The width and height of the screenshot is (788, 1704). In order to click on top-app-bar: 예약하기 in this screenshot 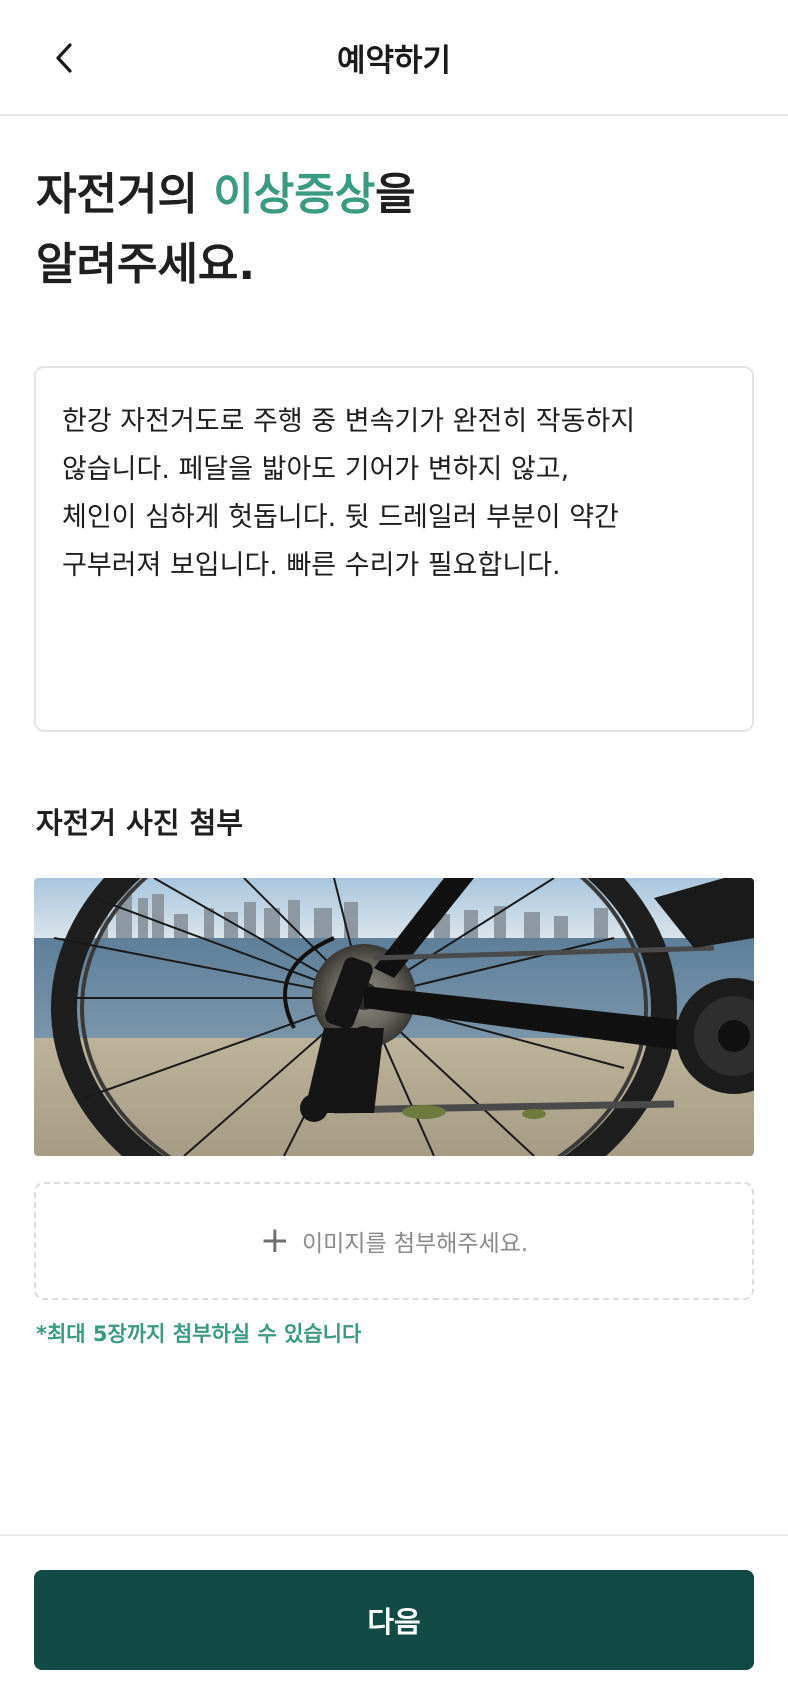, I will do `click(394, 58)`.